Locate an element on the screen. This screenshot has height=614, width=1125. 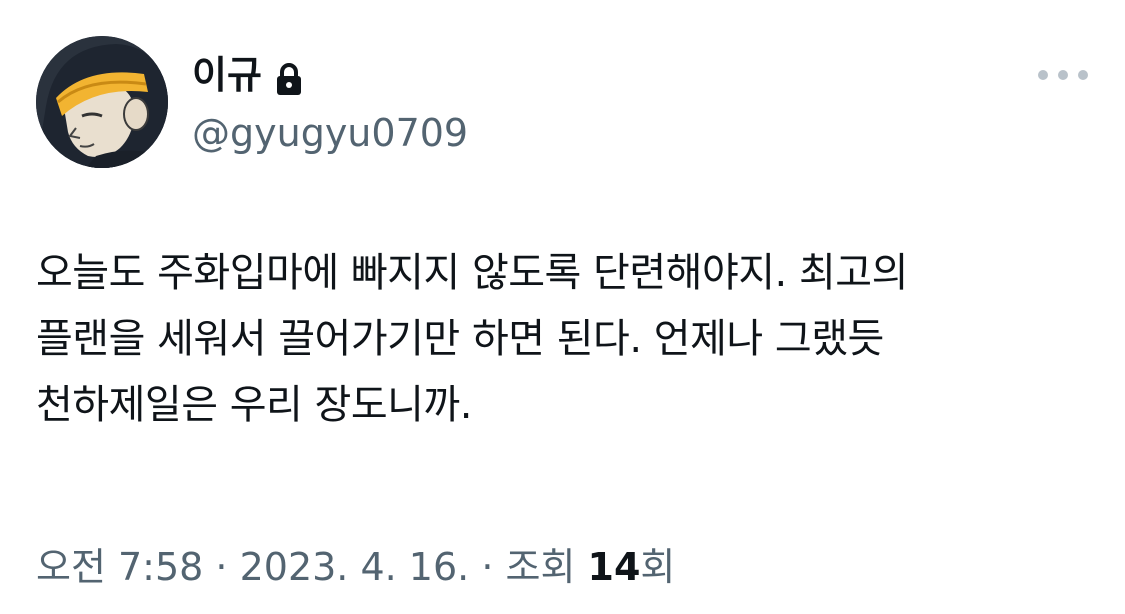
views-label: 조회 is located at coordinates (540, 567).